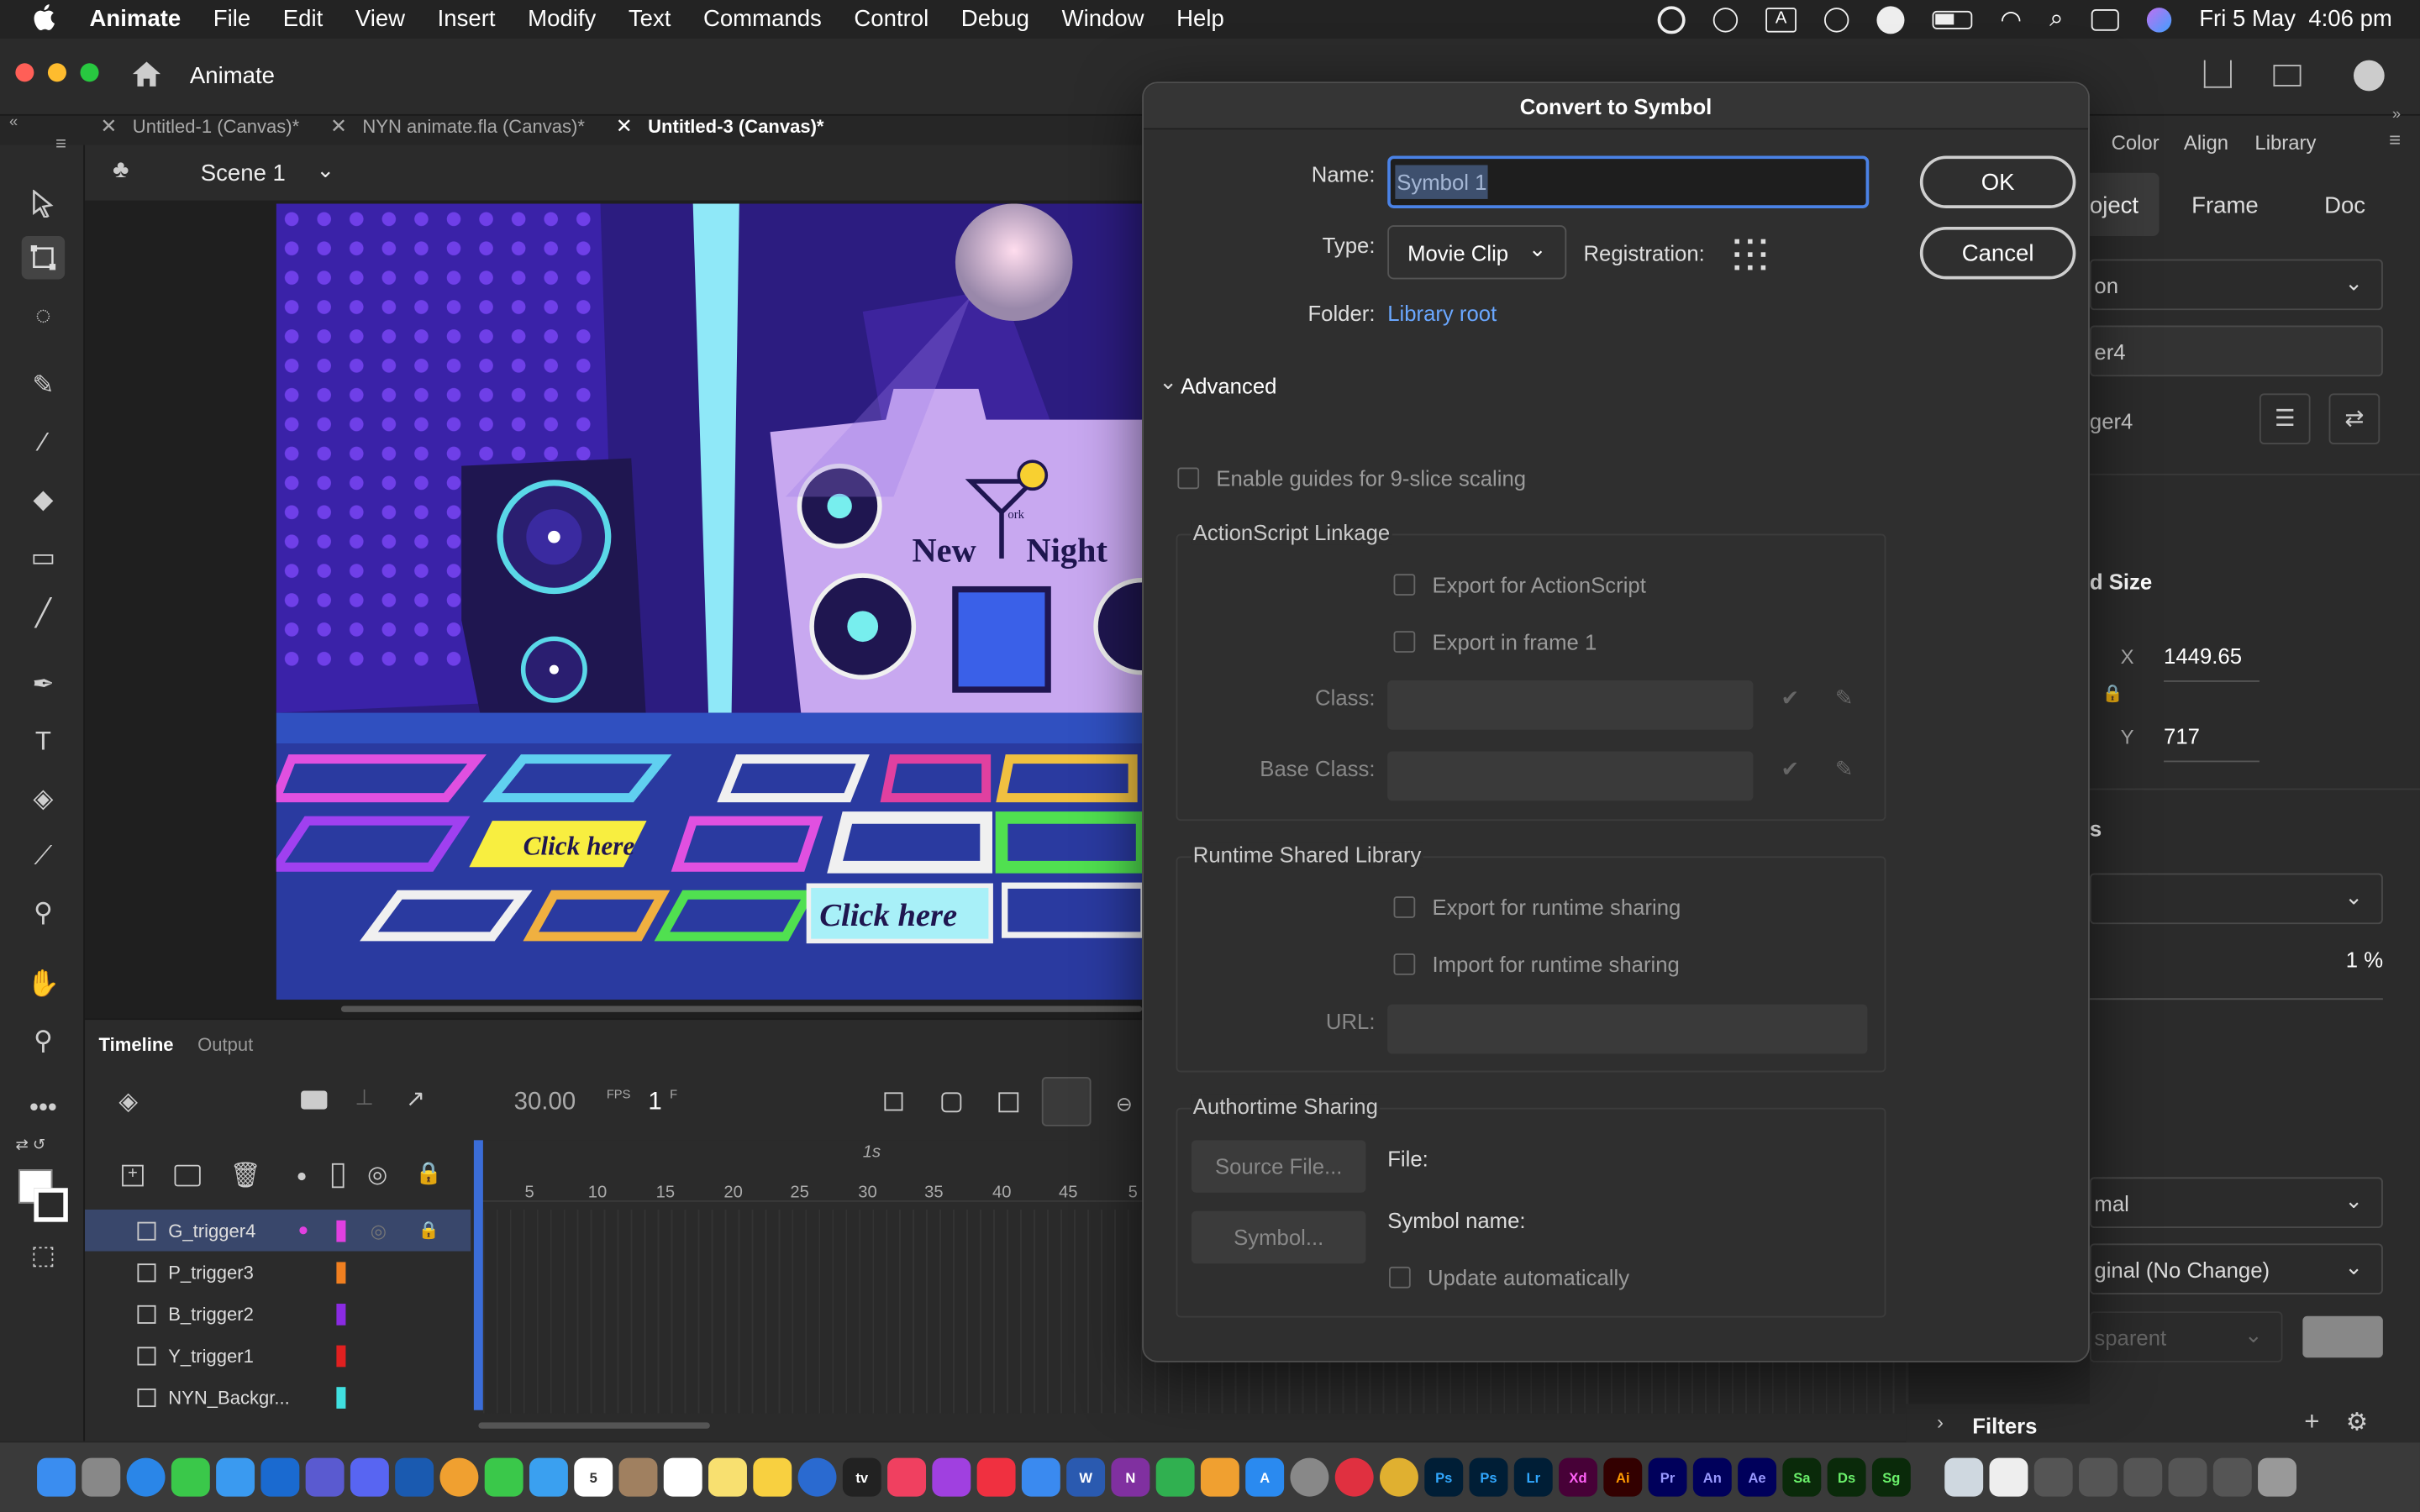  I want to click on tab-untitled-1: ✕ Untitled-1 (Canvas)*, so click(200, 126).